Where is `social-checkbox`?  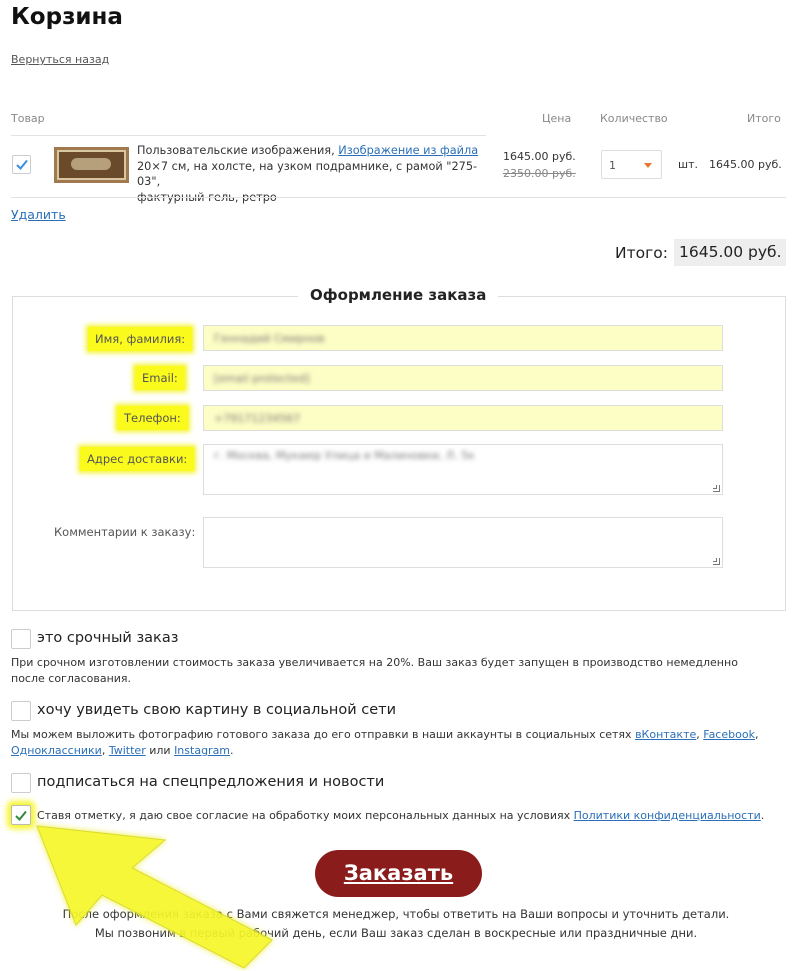
social-checkbox is located at coordinates (21, 711).